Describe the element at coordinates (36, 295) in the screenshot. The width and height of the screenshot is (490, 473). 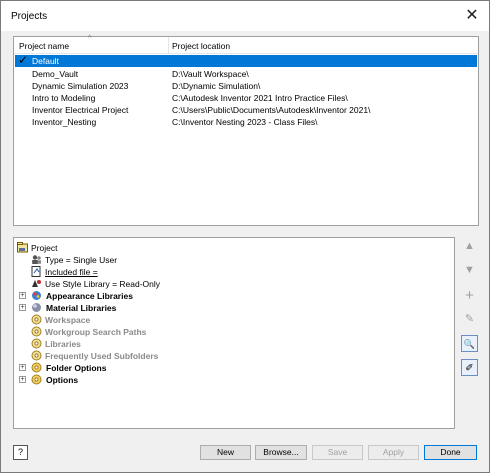
I see `appearance-library-icon` at that location.